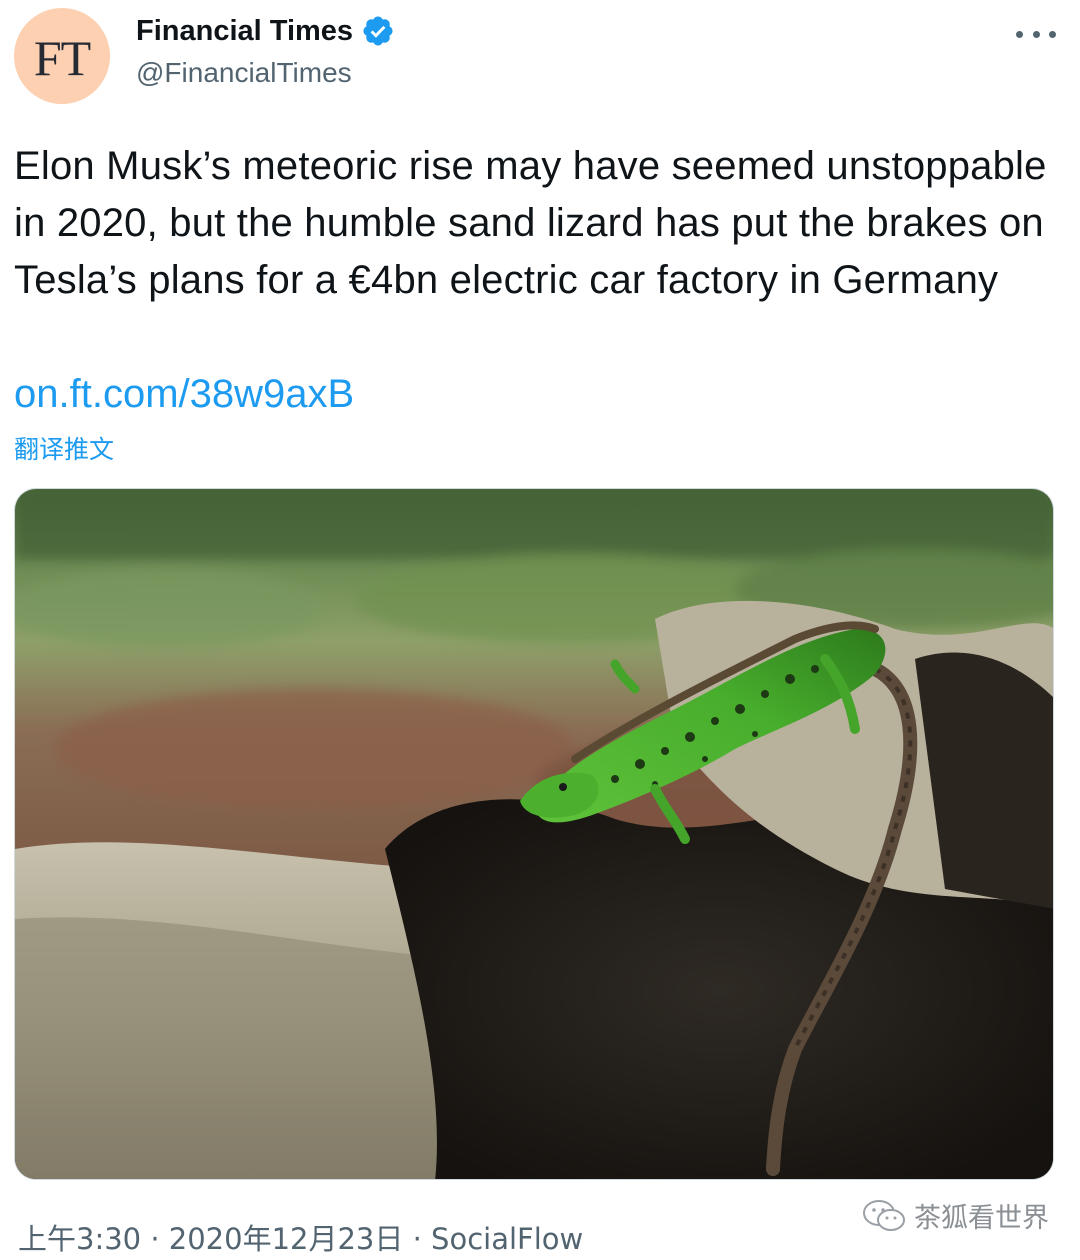 This screenshot has height=1260, width=1080. I want to click on author-handle: @FinancialTimes, so click(244, 73).